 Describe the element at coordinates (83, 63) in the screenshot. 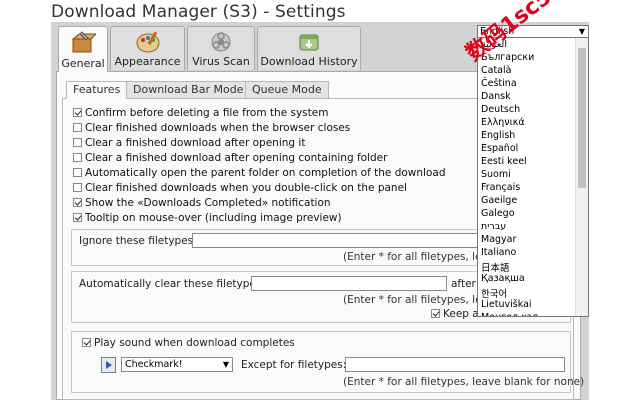

I see `tab-label: General` at that location.